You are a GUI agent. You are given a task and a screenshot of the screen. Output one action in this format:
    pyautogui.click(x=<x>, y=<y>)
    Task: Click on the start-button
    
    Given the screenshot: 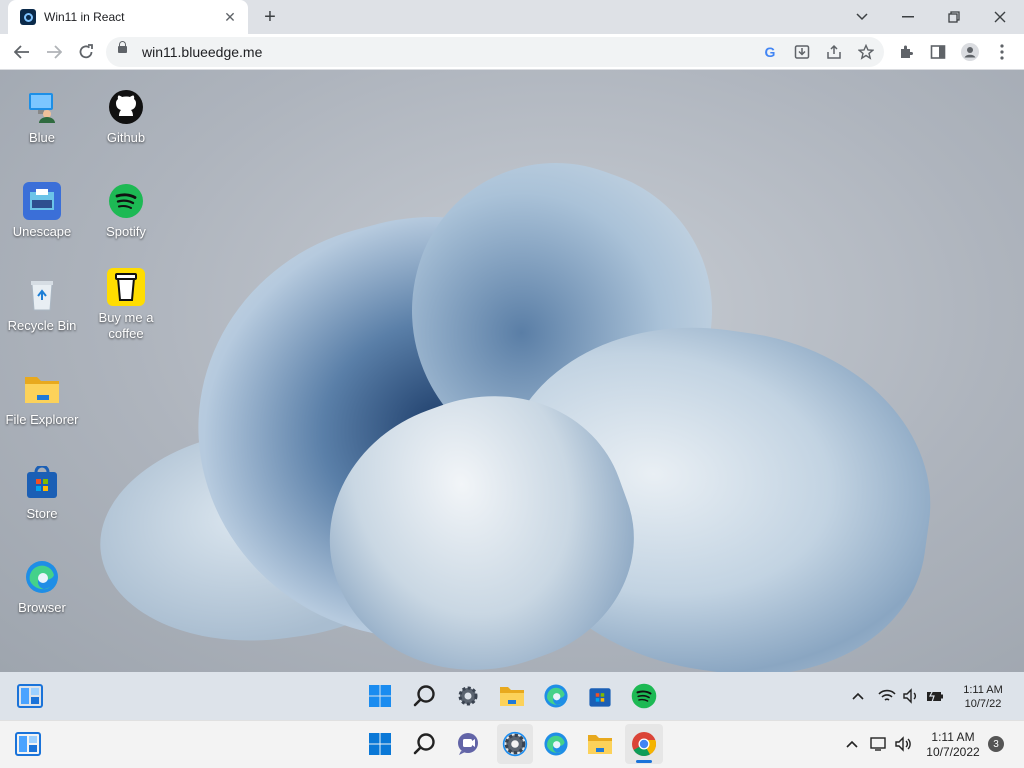 What is the action you would take?
    pyautogui.click(x=380, y=696)
    